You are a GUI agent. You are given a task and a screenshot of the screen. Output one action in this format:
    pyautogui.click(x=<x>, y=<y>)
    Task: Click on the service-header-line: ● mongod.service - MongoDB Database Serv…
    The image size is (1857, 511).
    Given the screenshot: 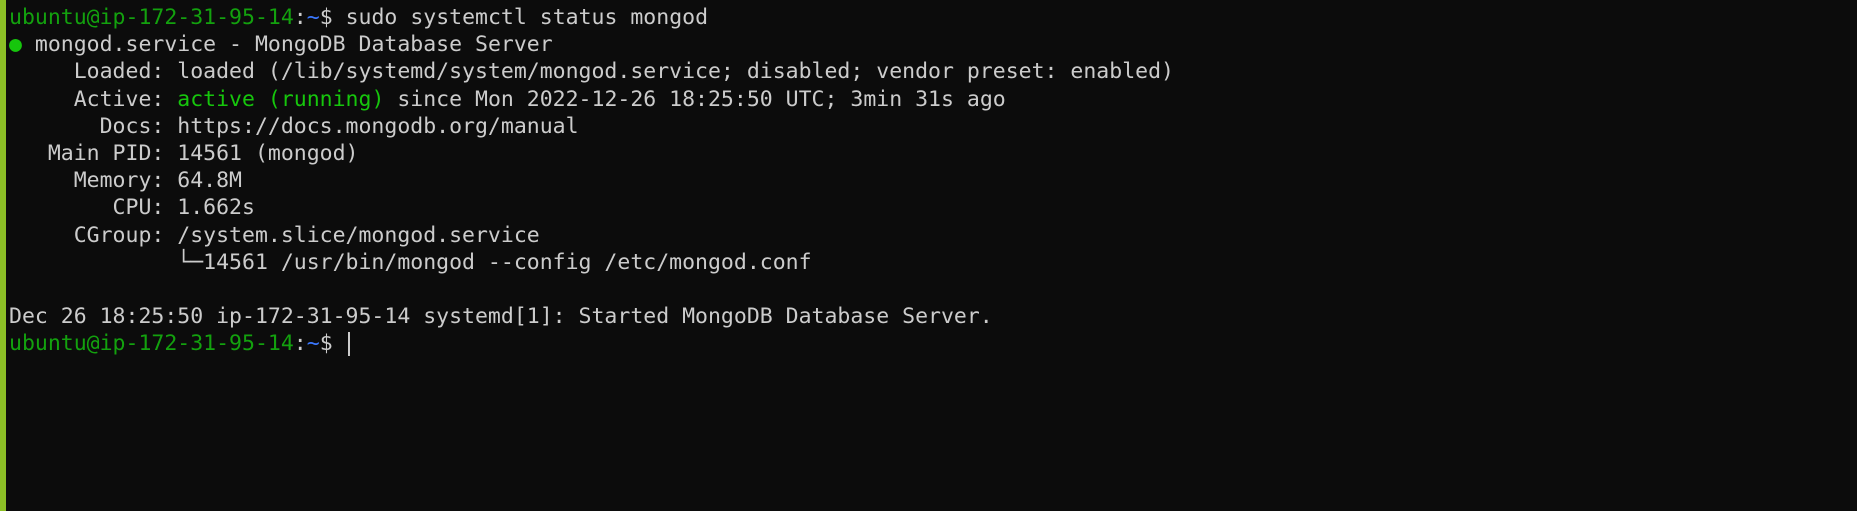 What is the action you would take?
    pyautogui.click(x=933, y=44)
    